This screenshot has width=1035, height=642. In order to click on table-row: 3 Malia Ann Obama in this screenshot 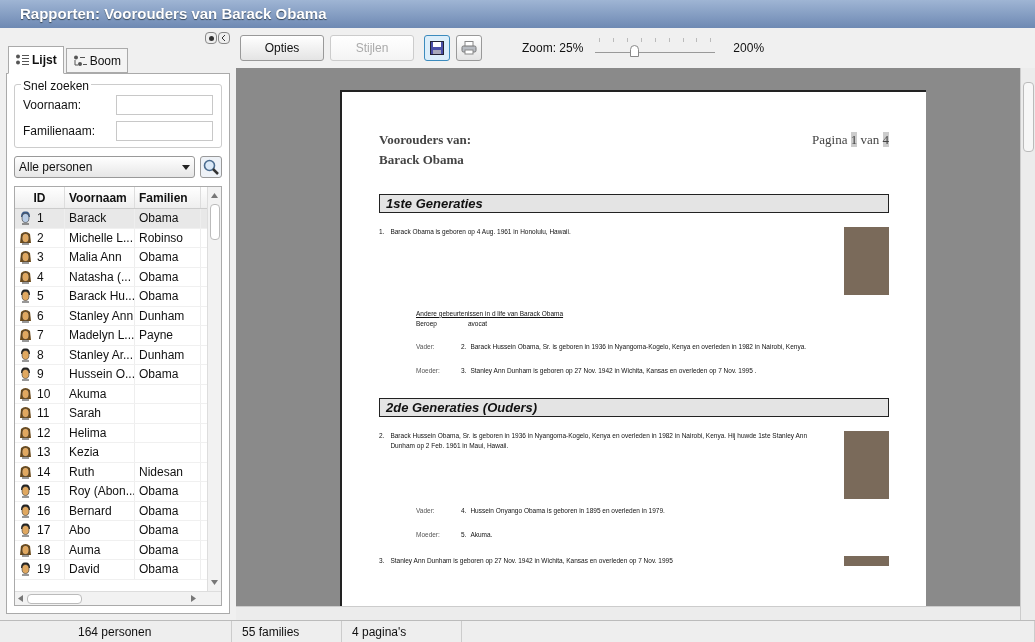, I will do `click(111, 258)`.